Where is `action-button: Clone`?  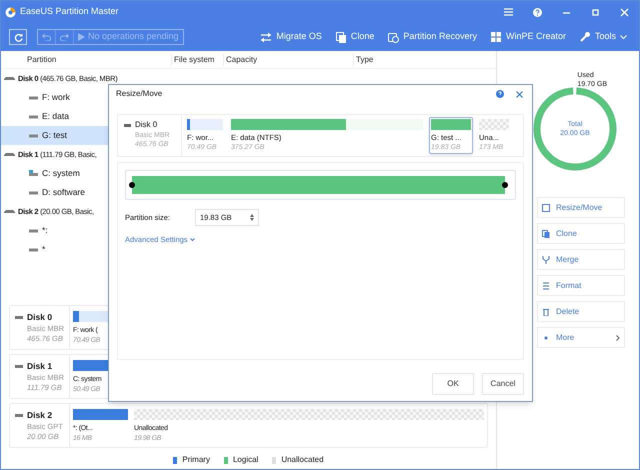
action-button: Clone is located at coordinates (581, 233).